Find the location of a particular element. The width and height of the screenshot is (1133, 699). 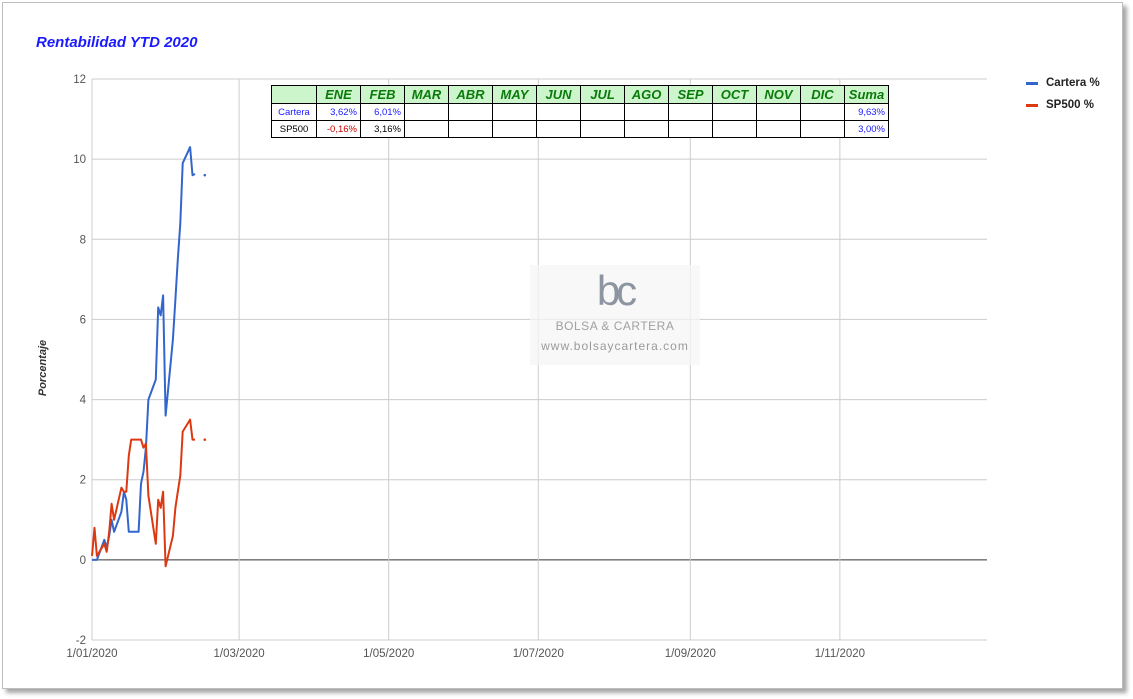

table-row-label: SP500 is located at coordinates (294, 129).